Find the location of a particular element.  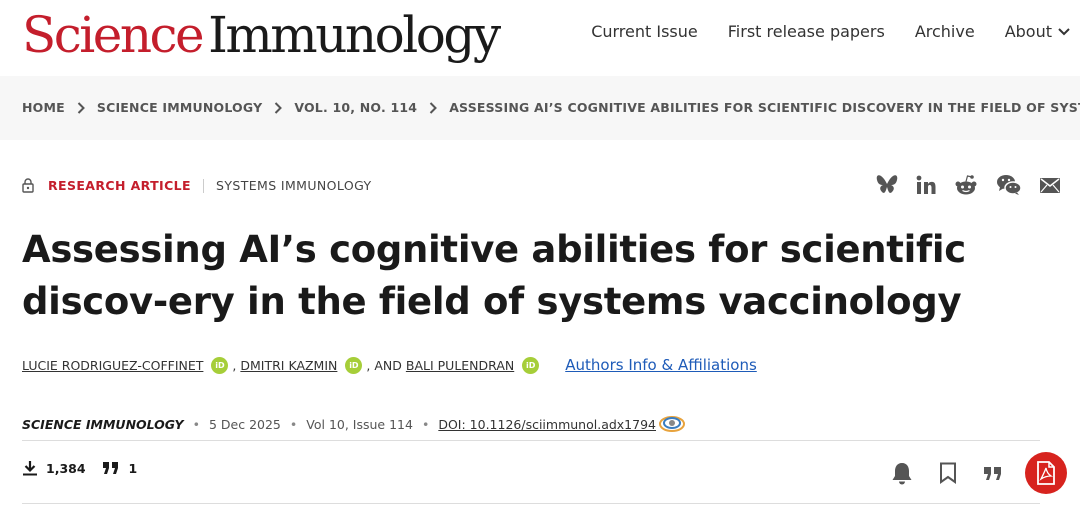

pdf-button is located at coordinates (1046, 473).